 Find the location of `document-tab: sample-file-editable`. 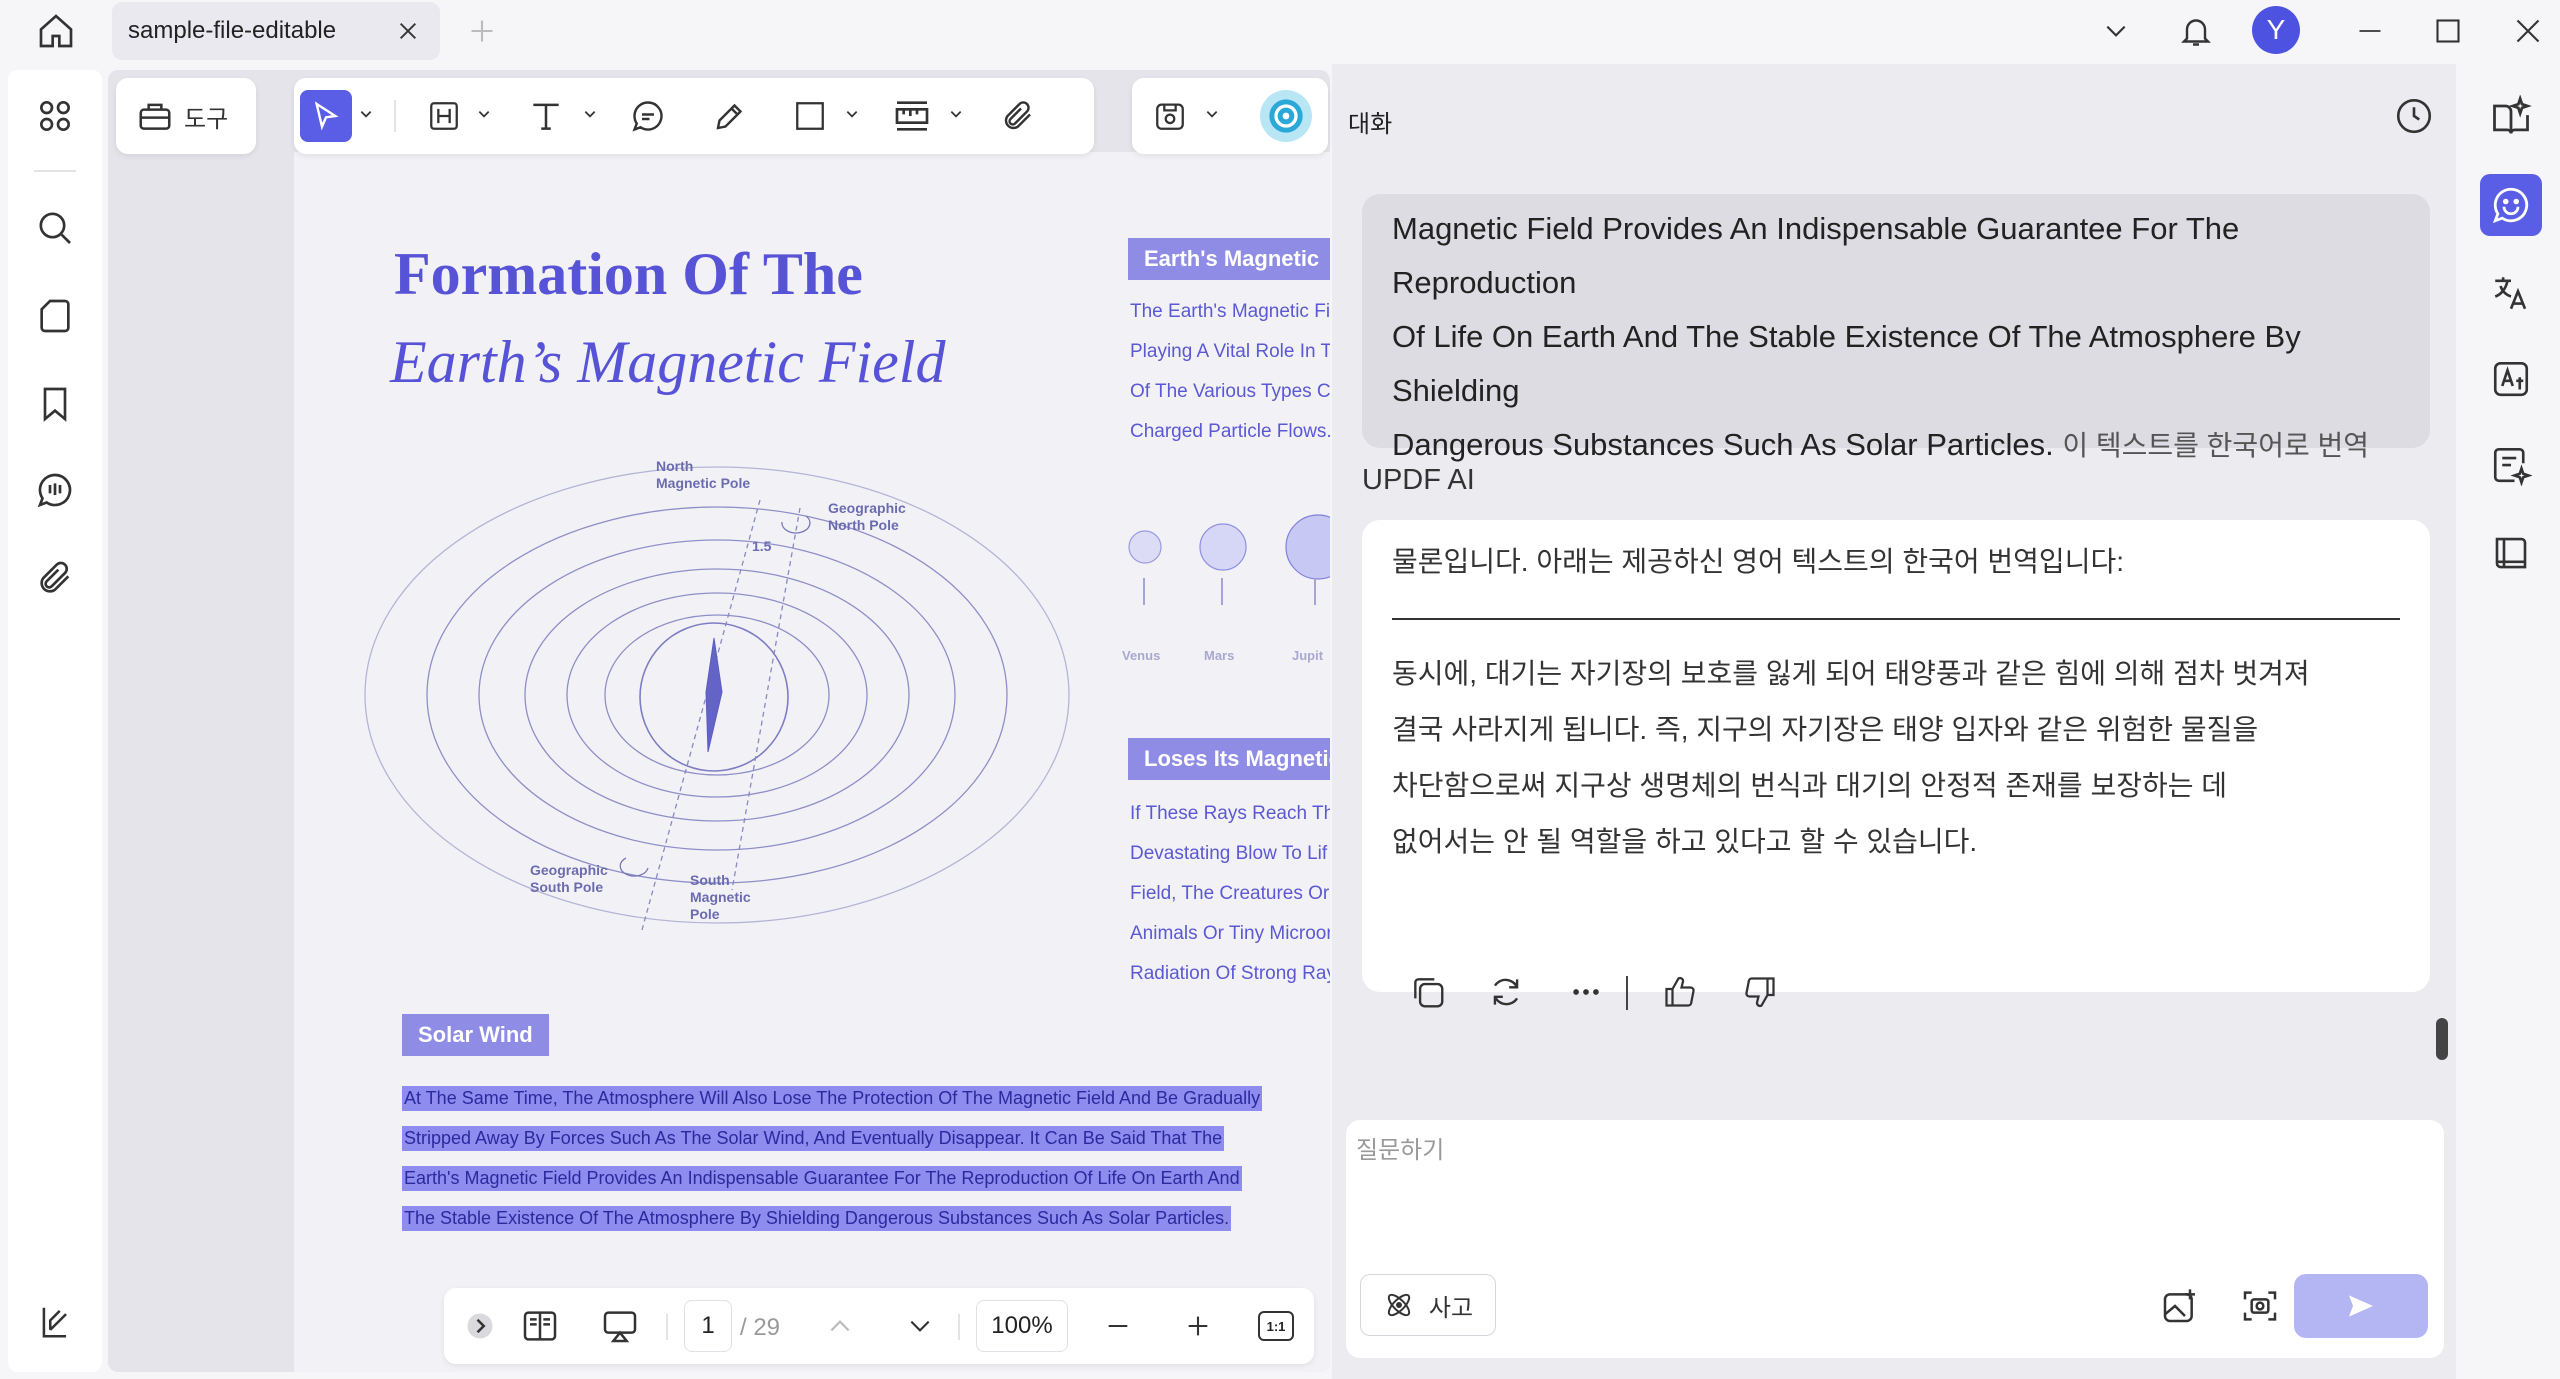

document-tab: sample-file-editable is located at coordinates (276, 31).